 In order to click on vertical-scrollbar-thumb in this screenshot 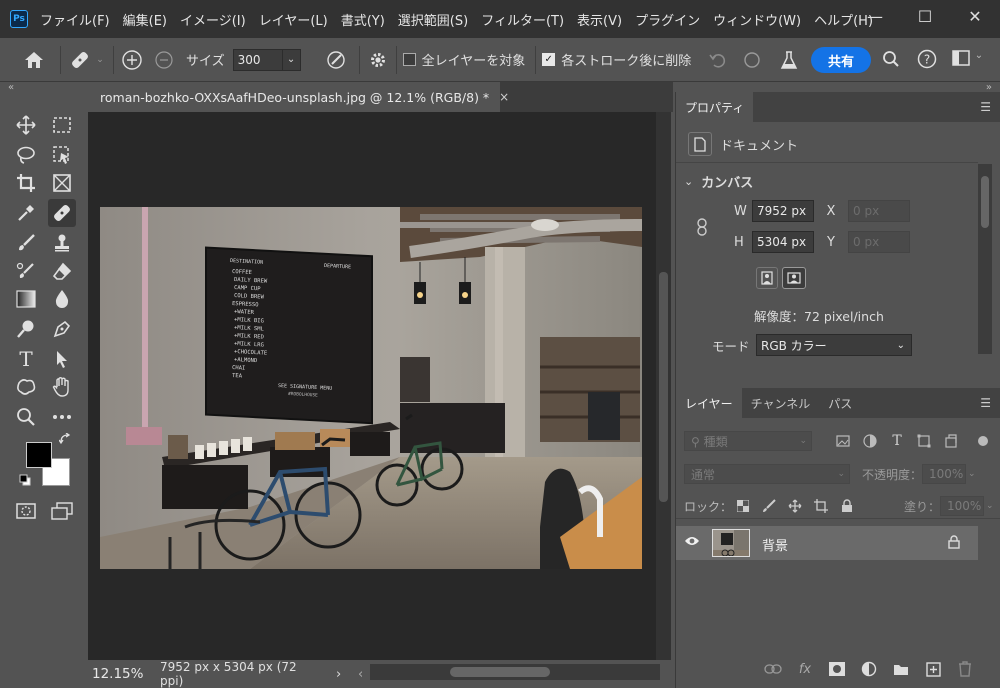, I will do `click(663, 387)`.